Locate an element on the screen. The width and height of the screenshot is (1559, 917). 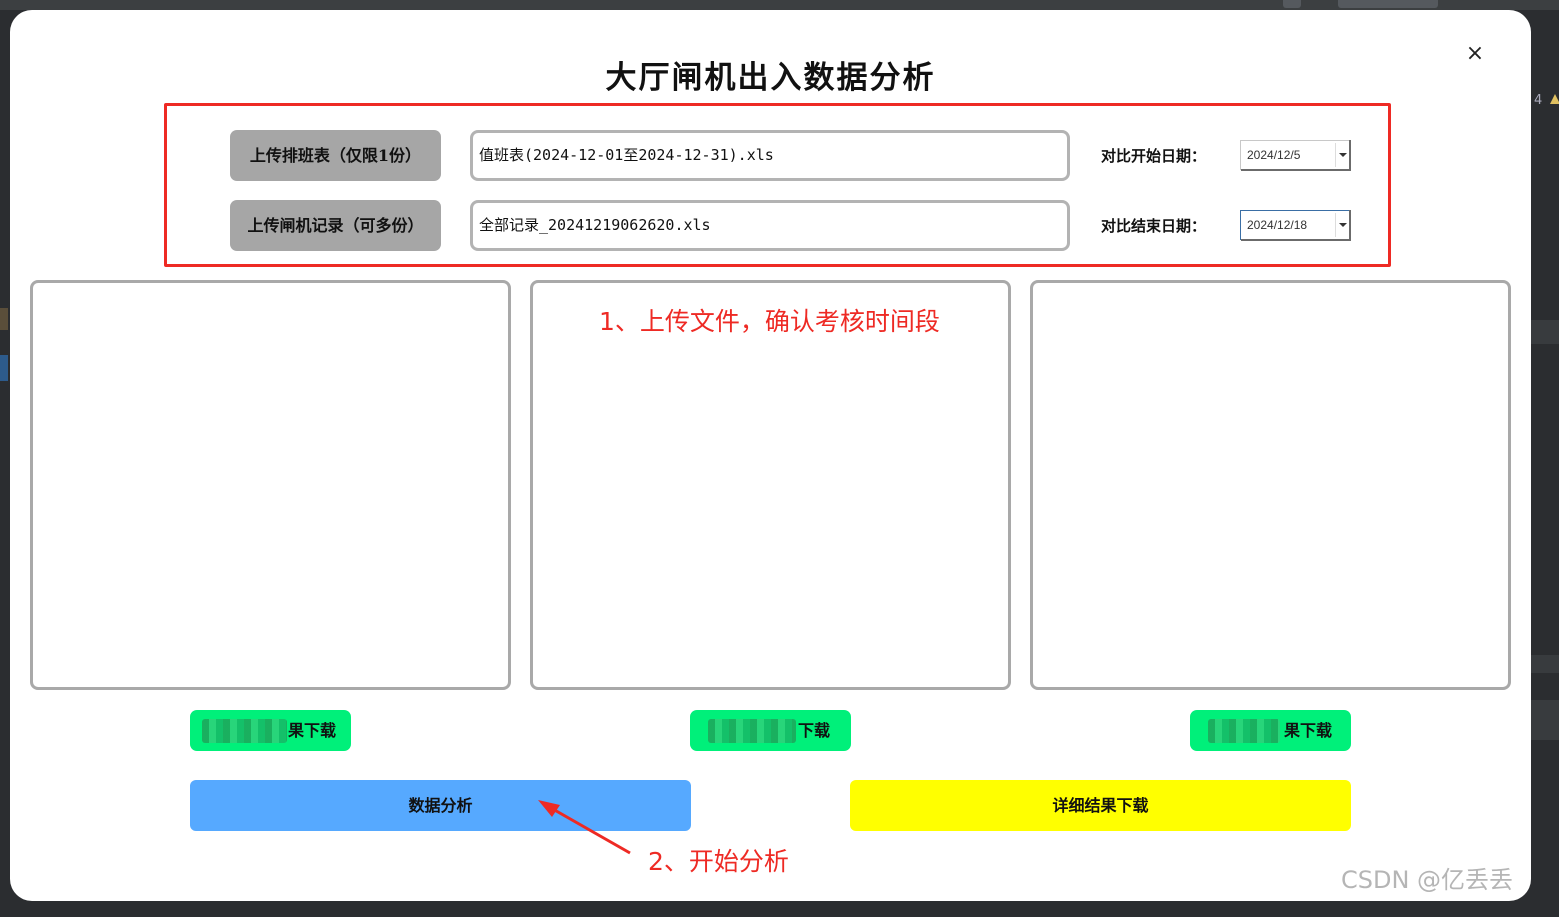
watermark: CSDN @亿丢丢 is located at coordinates (1427, 880).